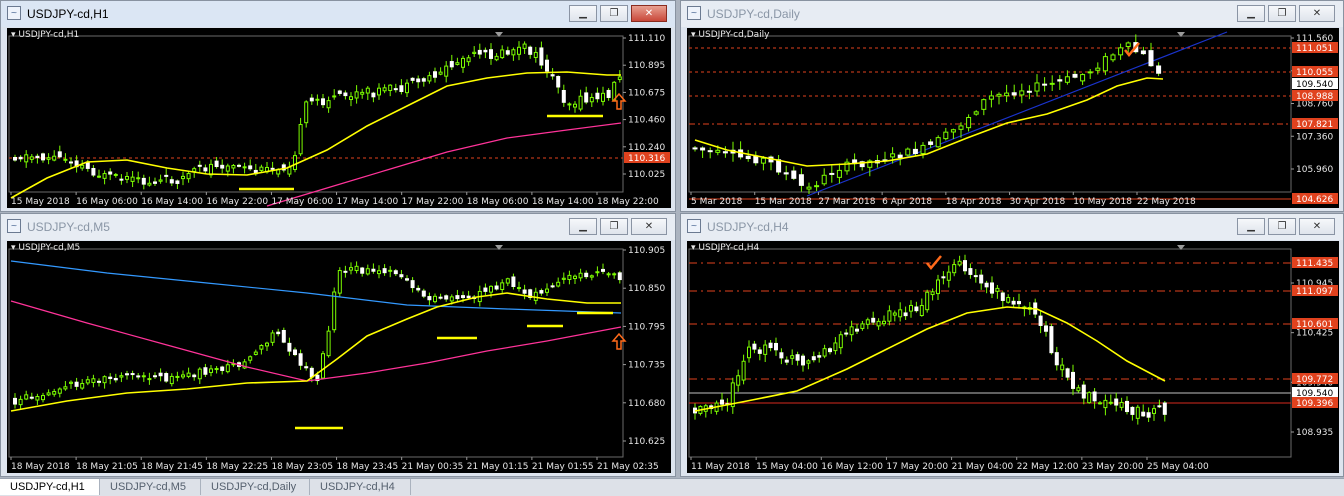  Describe the element at coordinates (563, 467) in the screenshot. I see `time-axis-label: 21 May 01:55` at that location.